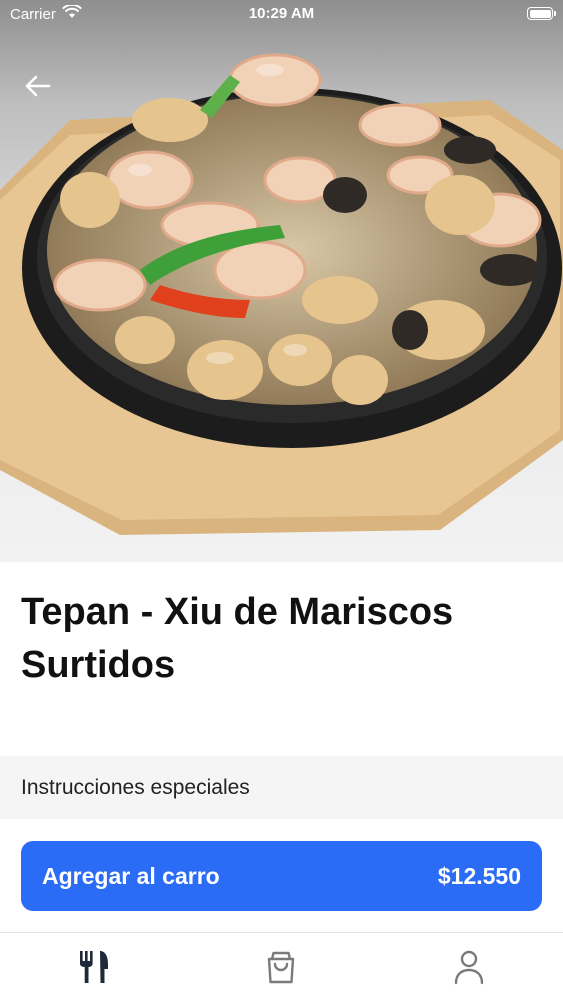 The width and height of the screenshot is (563, 1000). I want to click on tab-menu, so click(94, 967).